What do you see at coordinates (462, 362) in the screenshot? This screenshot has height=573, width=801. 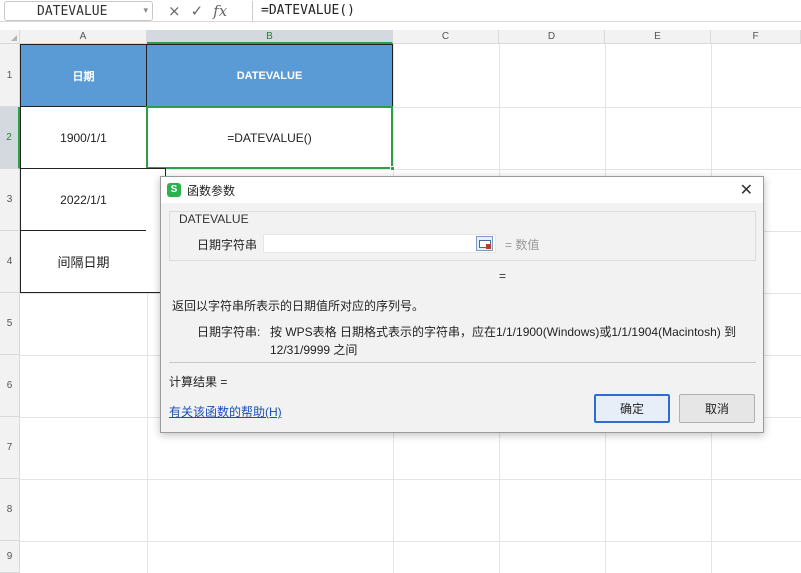 I see `divider` at bounding box center [462, 362].